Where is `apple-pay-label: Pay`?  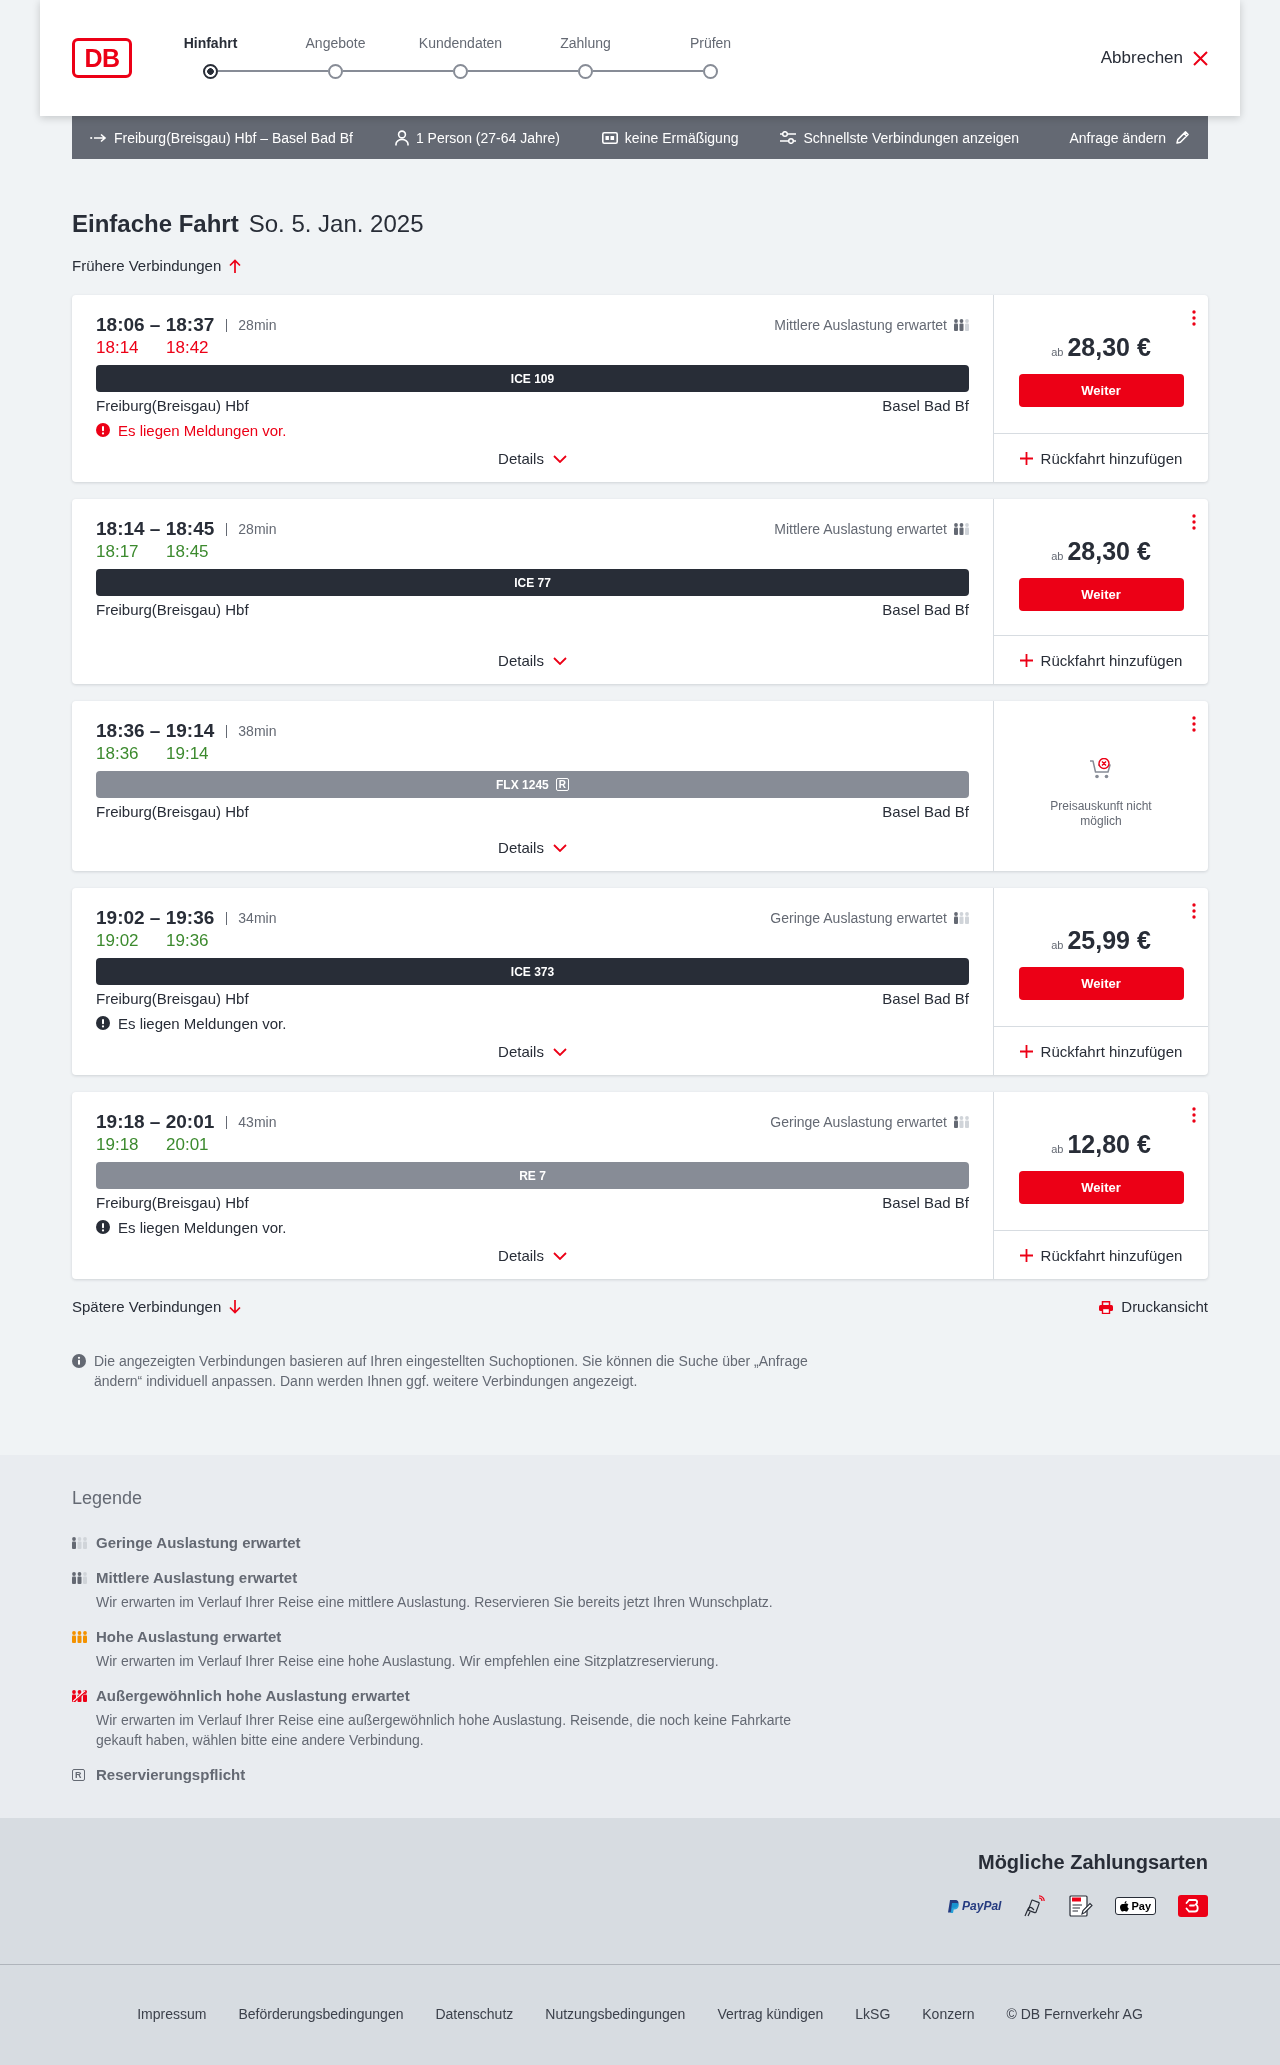 apple-pay-label: Pay is located at coordinates (1141, 1906).